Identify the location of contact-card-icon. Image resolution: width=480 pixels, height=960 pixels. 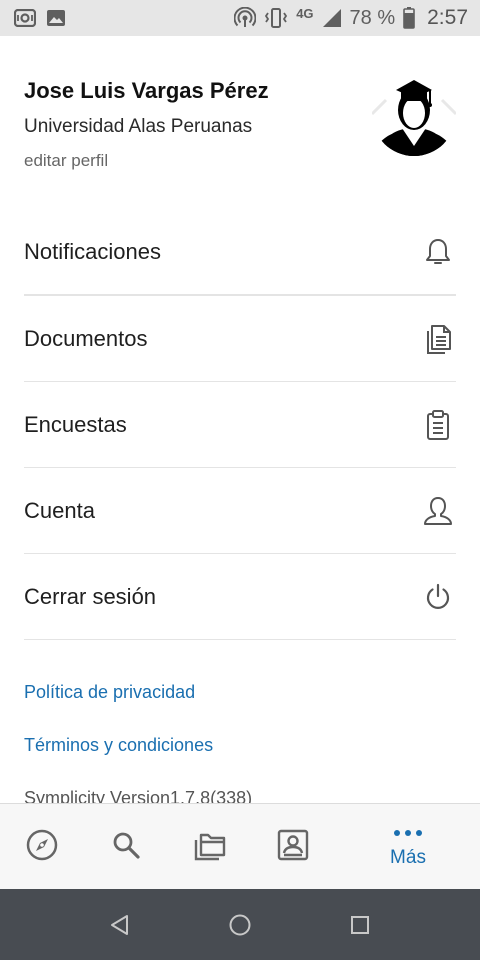
(293, 847).